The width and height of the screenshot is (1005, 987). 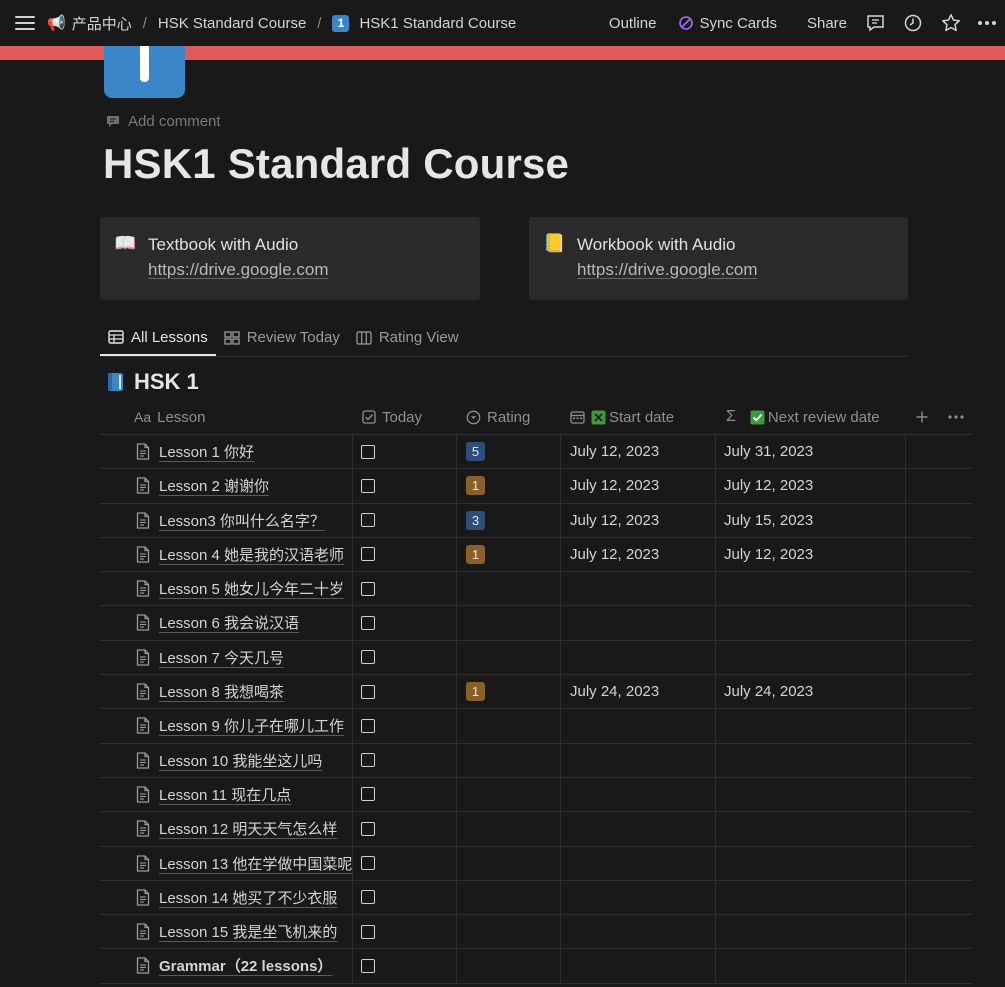 What do you see at coordinates (248, 828) in the screenshot?
I see `lesson-name: Lesson 12 明天天气怎么样` at bounding box center [248, 828].